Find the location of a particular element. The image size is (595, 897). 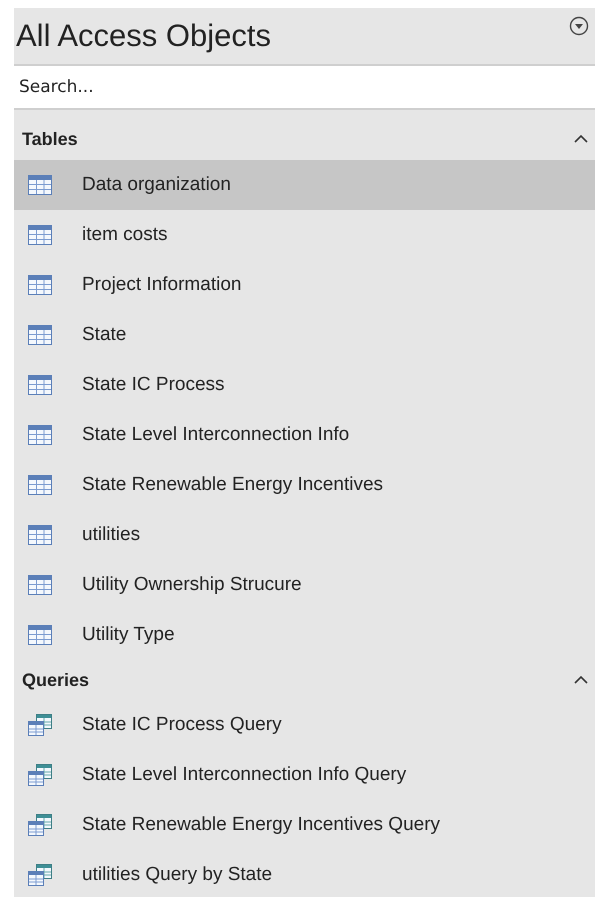

group-header: Tables is located at coordinates (304, 135).